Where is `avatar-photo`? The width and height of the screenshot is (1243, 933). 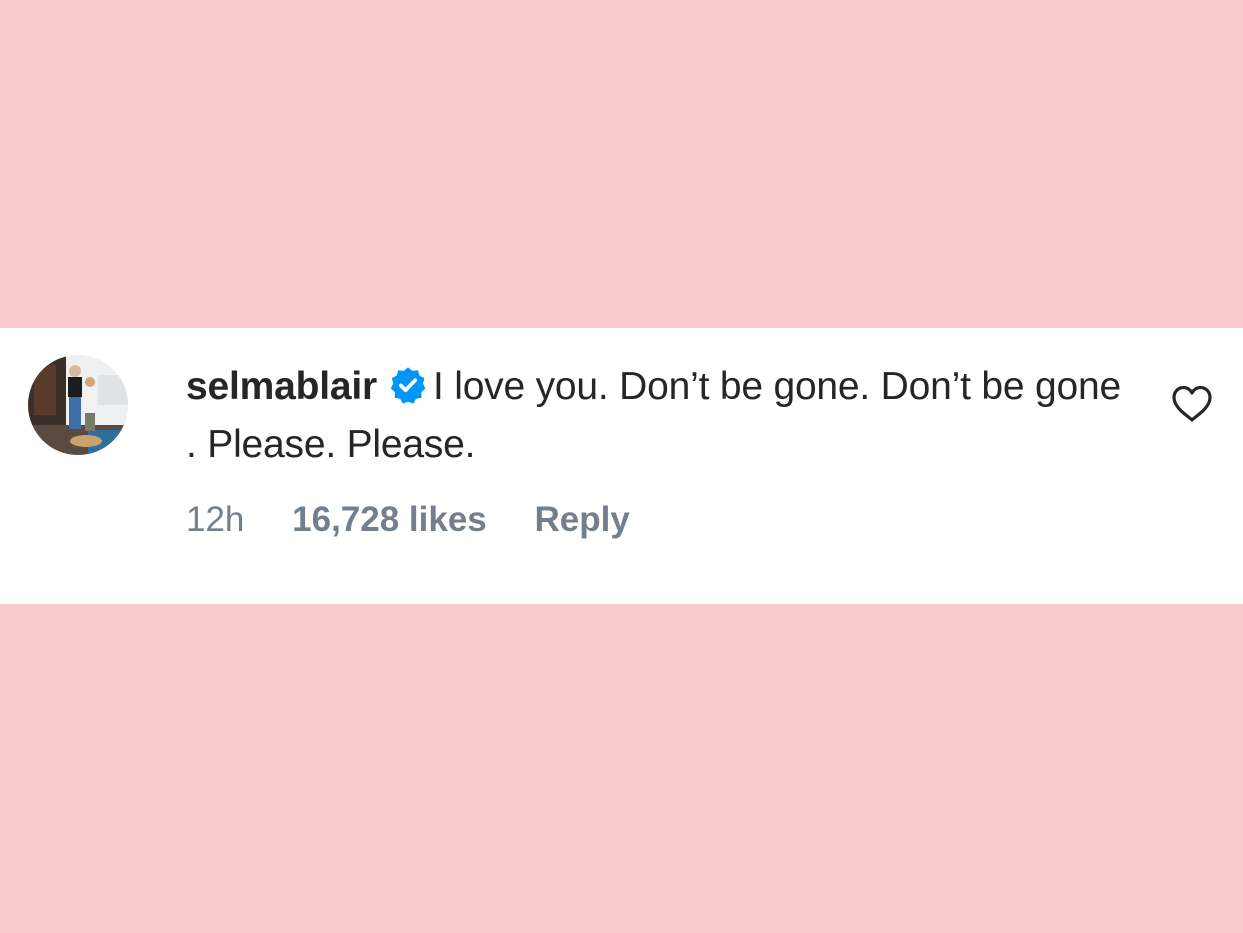 avatar-photo is located at coordinates (78, 405).